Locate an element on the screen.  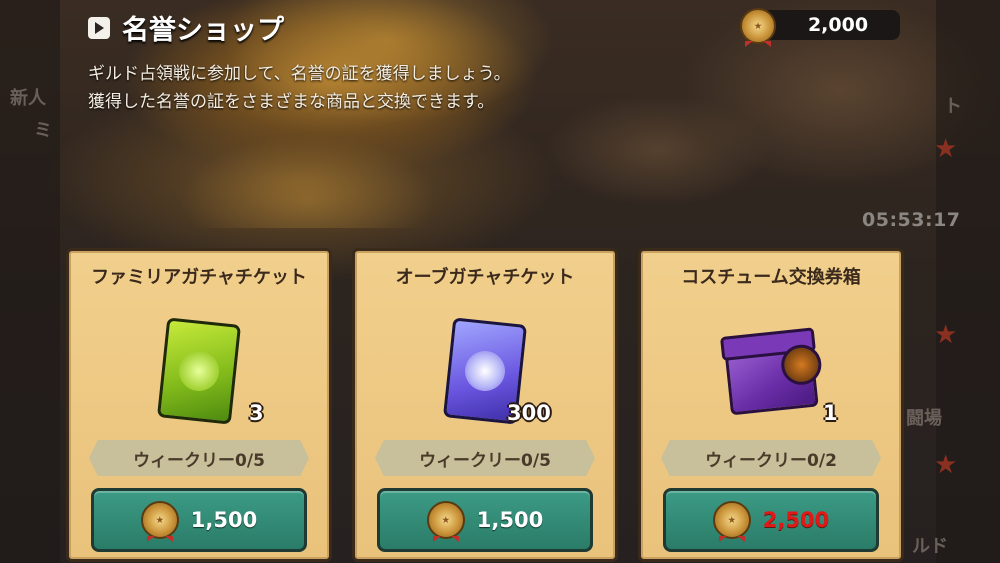
currency-amount: 2,000 is located at coordinates (831, 25).